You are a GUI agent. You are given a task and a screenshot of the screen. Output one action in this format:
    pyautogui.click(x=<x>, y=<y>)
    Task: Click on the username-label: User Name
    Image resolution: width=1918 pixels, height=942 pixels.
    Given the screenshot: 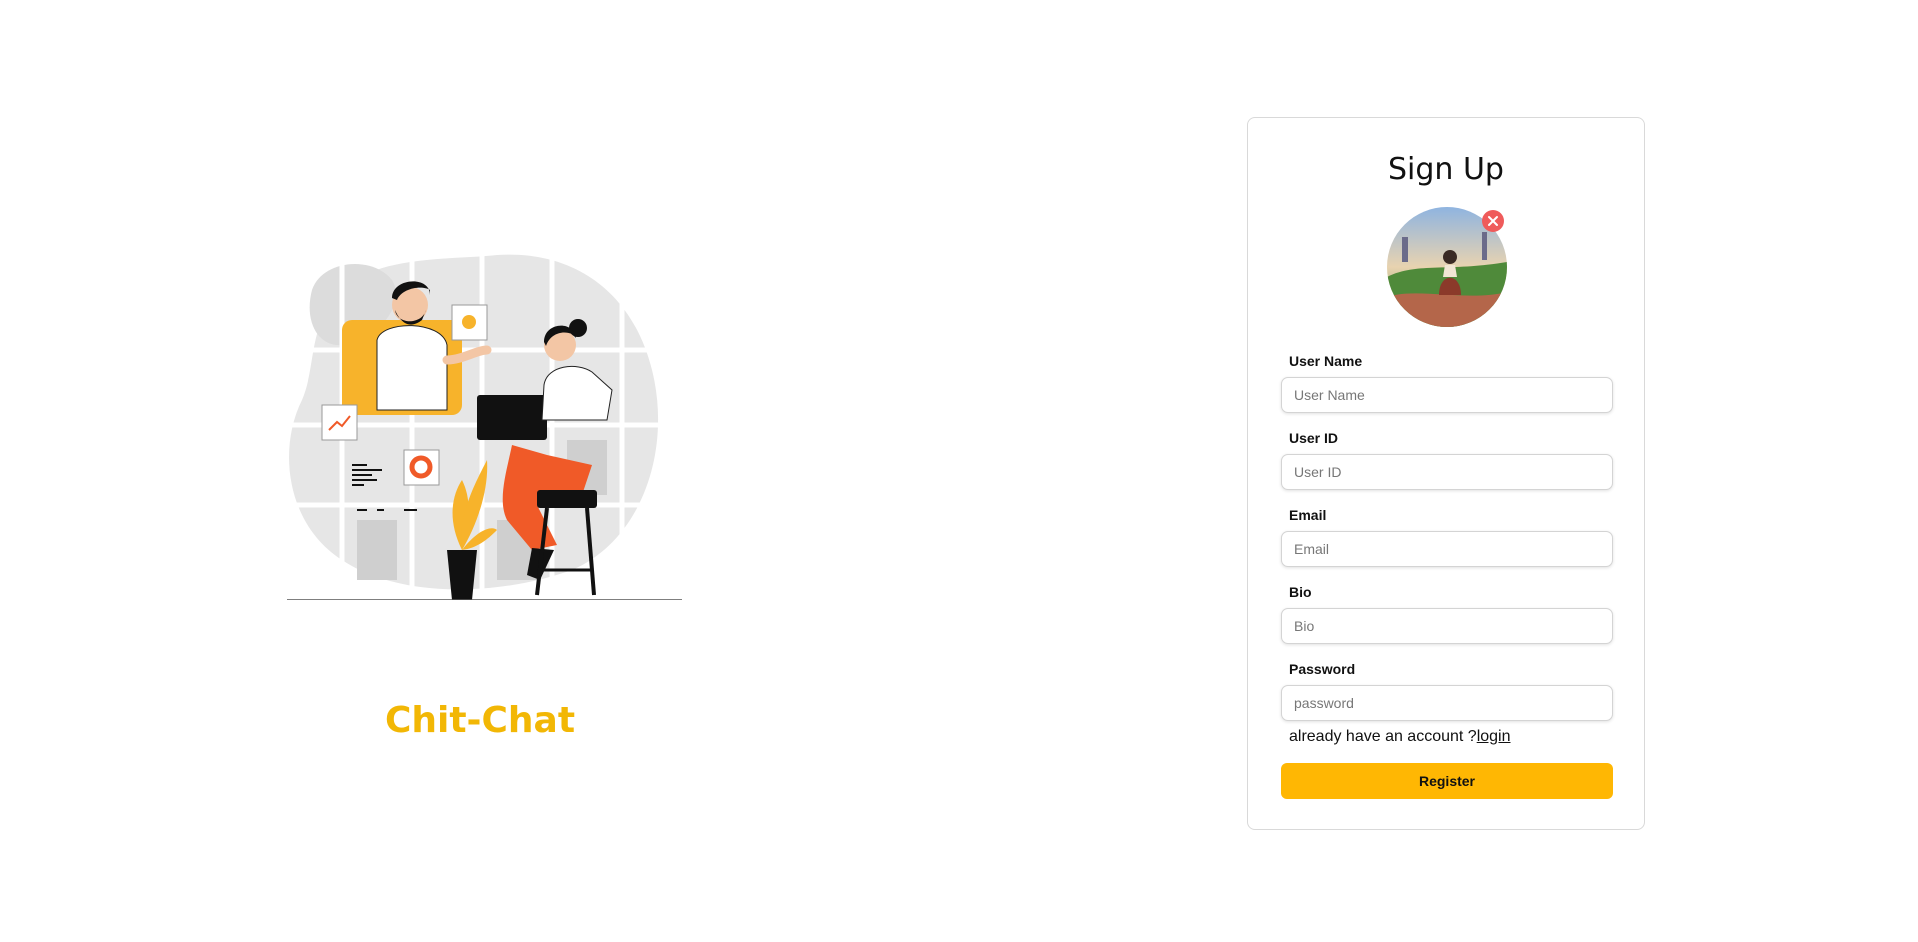 What is the action you would take?
    pyautogui.click(x=1326, y=361)
    